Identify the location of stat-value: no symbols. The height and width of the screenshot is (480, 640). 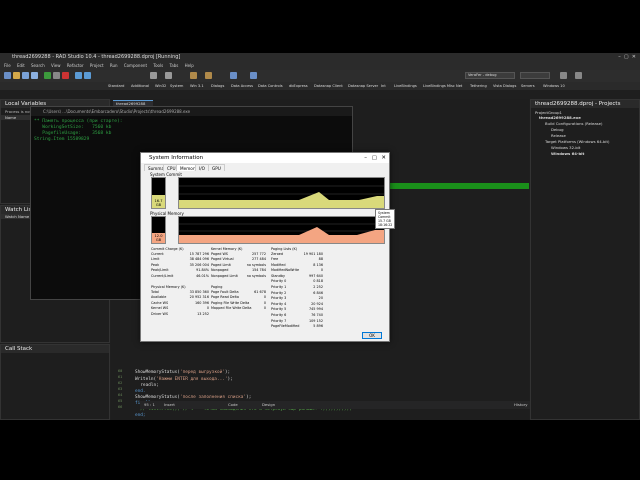
(256, 275).